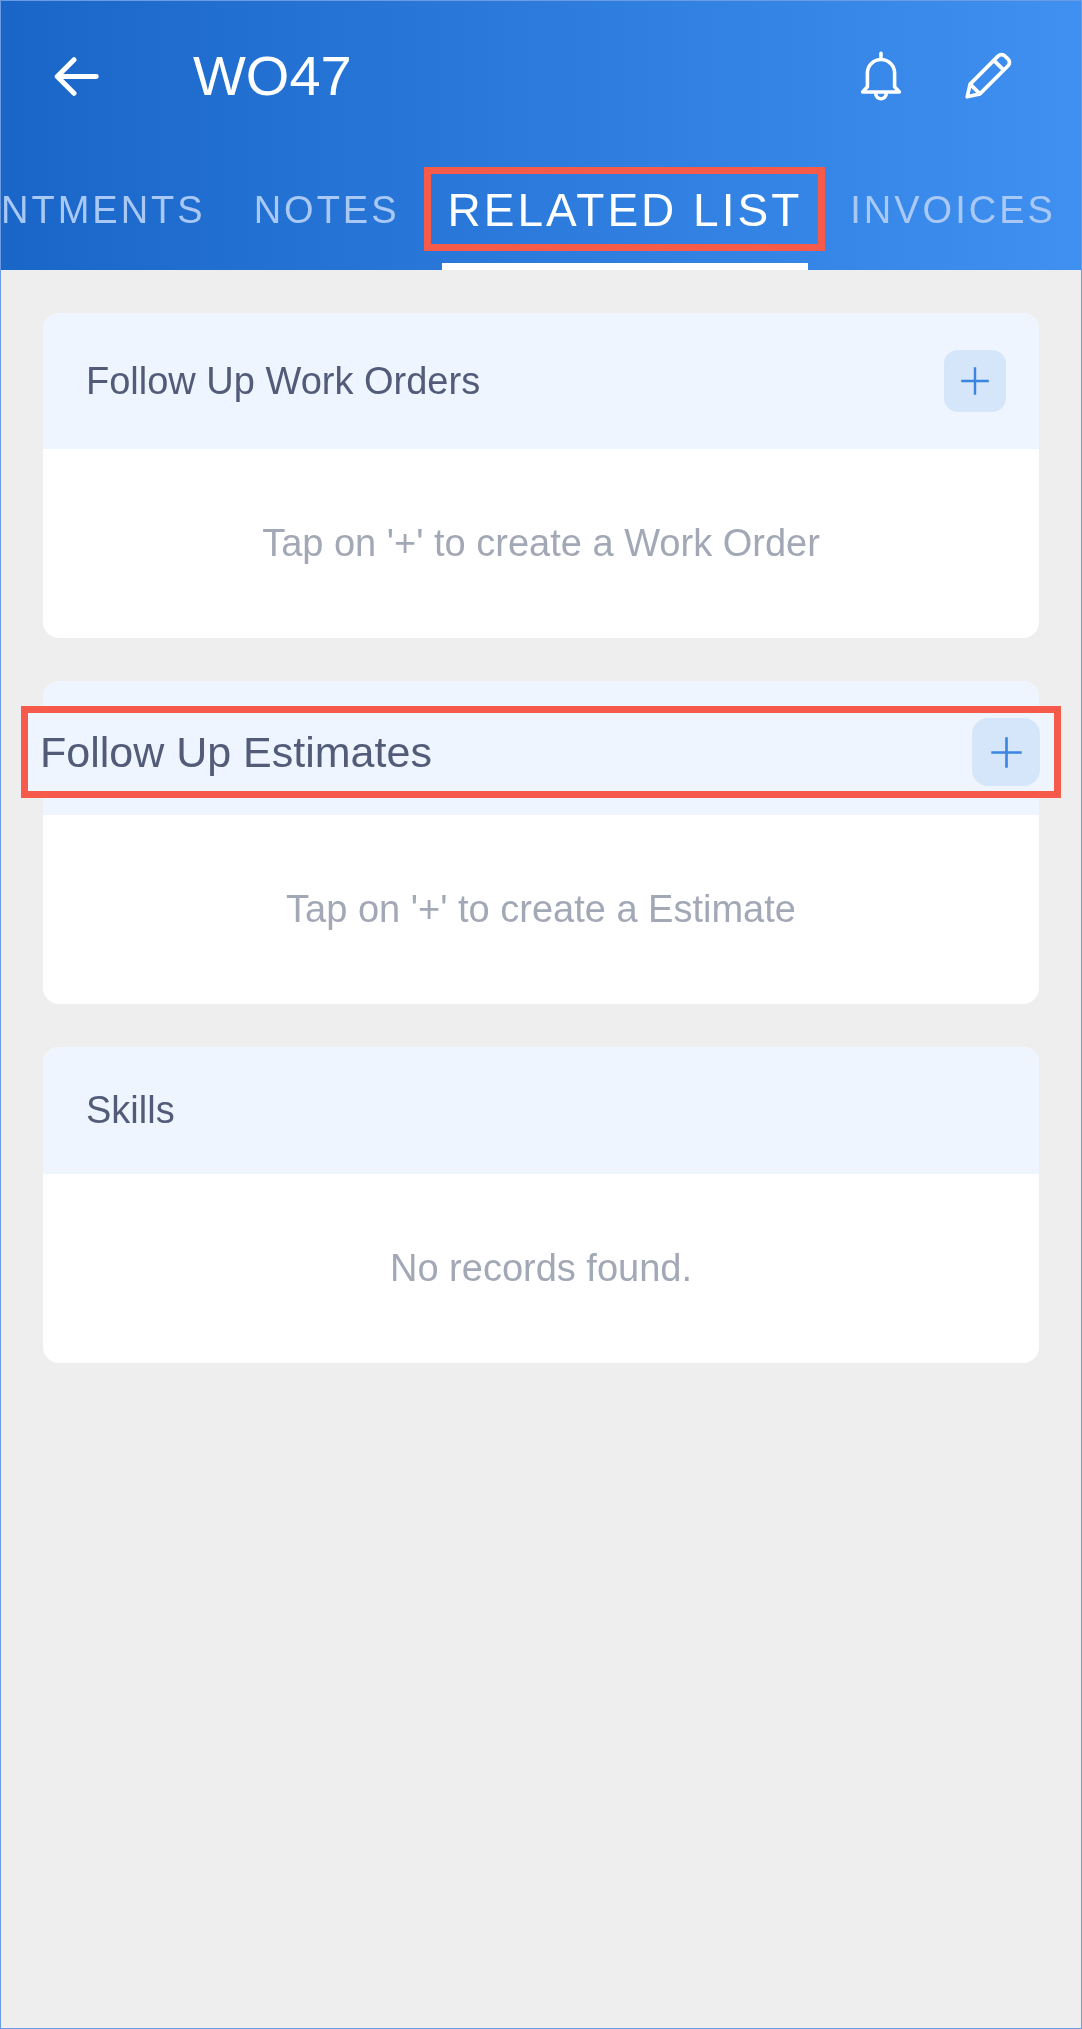 Image resolution: width=1082 pixels, height=2029 pixels. Describe the element at coordinates (541, 1268) in the screenshot. I see `empty-message: No records found.` at that location.